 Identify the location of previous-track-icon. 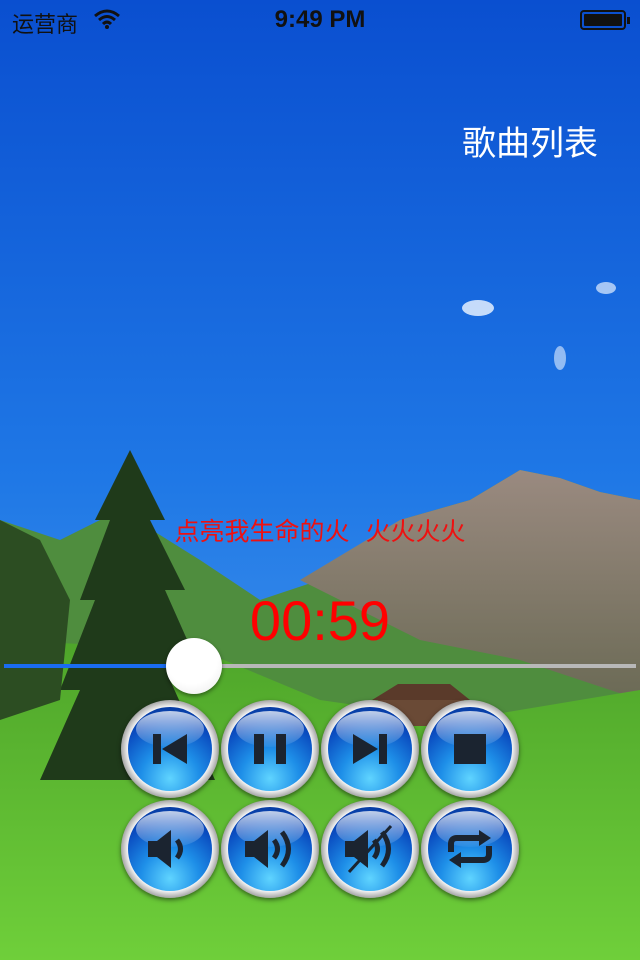
(170, 749).